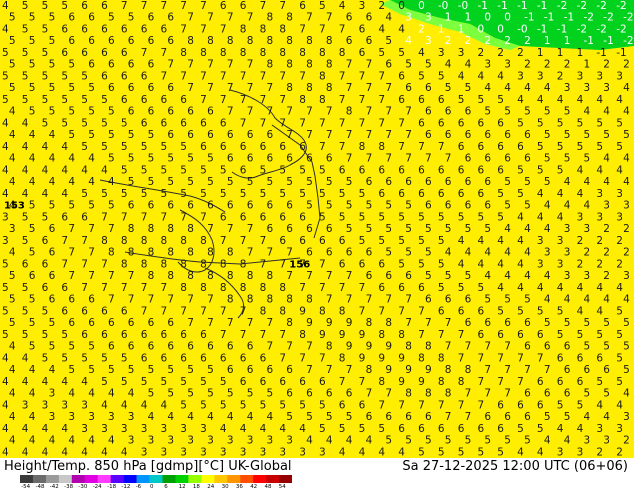 The image size is (634, 492). What do you see at coordinates (606, 65) in the screenshot?
I see `temperature-value: 2` at bounding box center [606, 65].